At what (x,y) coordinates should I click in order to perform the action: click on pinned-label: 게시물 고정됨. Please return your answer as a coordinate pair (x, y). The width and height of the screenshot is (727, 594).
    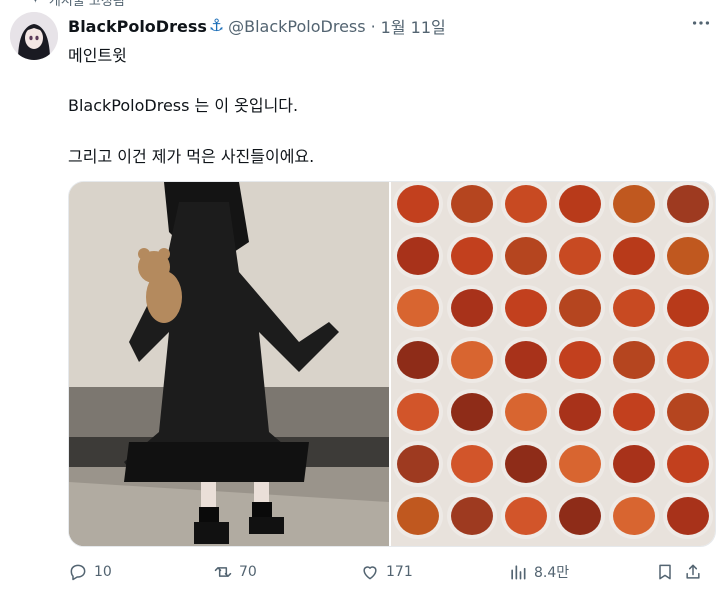
    Looking at the image, I should click on (86, 4).